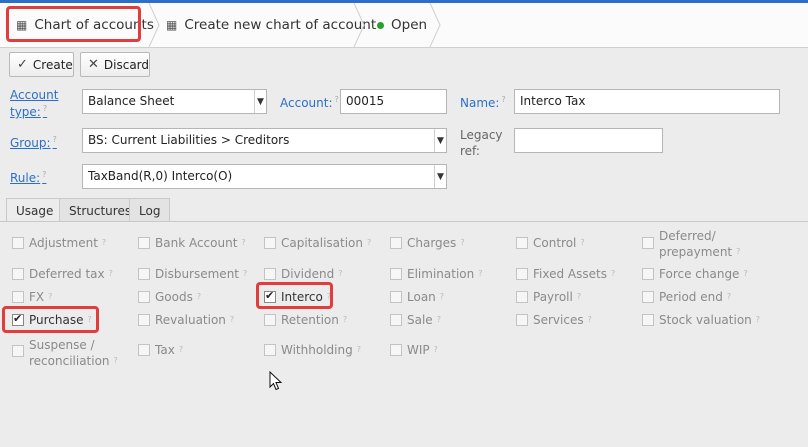 The image size is (808, 447). What do you see at coordinates (264, 176) in the screenshot?
I see `rule-select: TaxBand(R,0) Interco(O) ▼` at bounding box center [264, 176].